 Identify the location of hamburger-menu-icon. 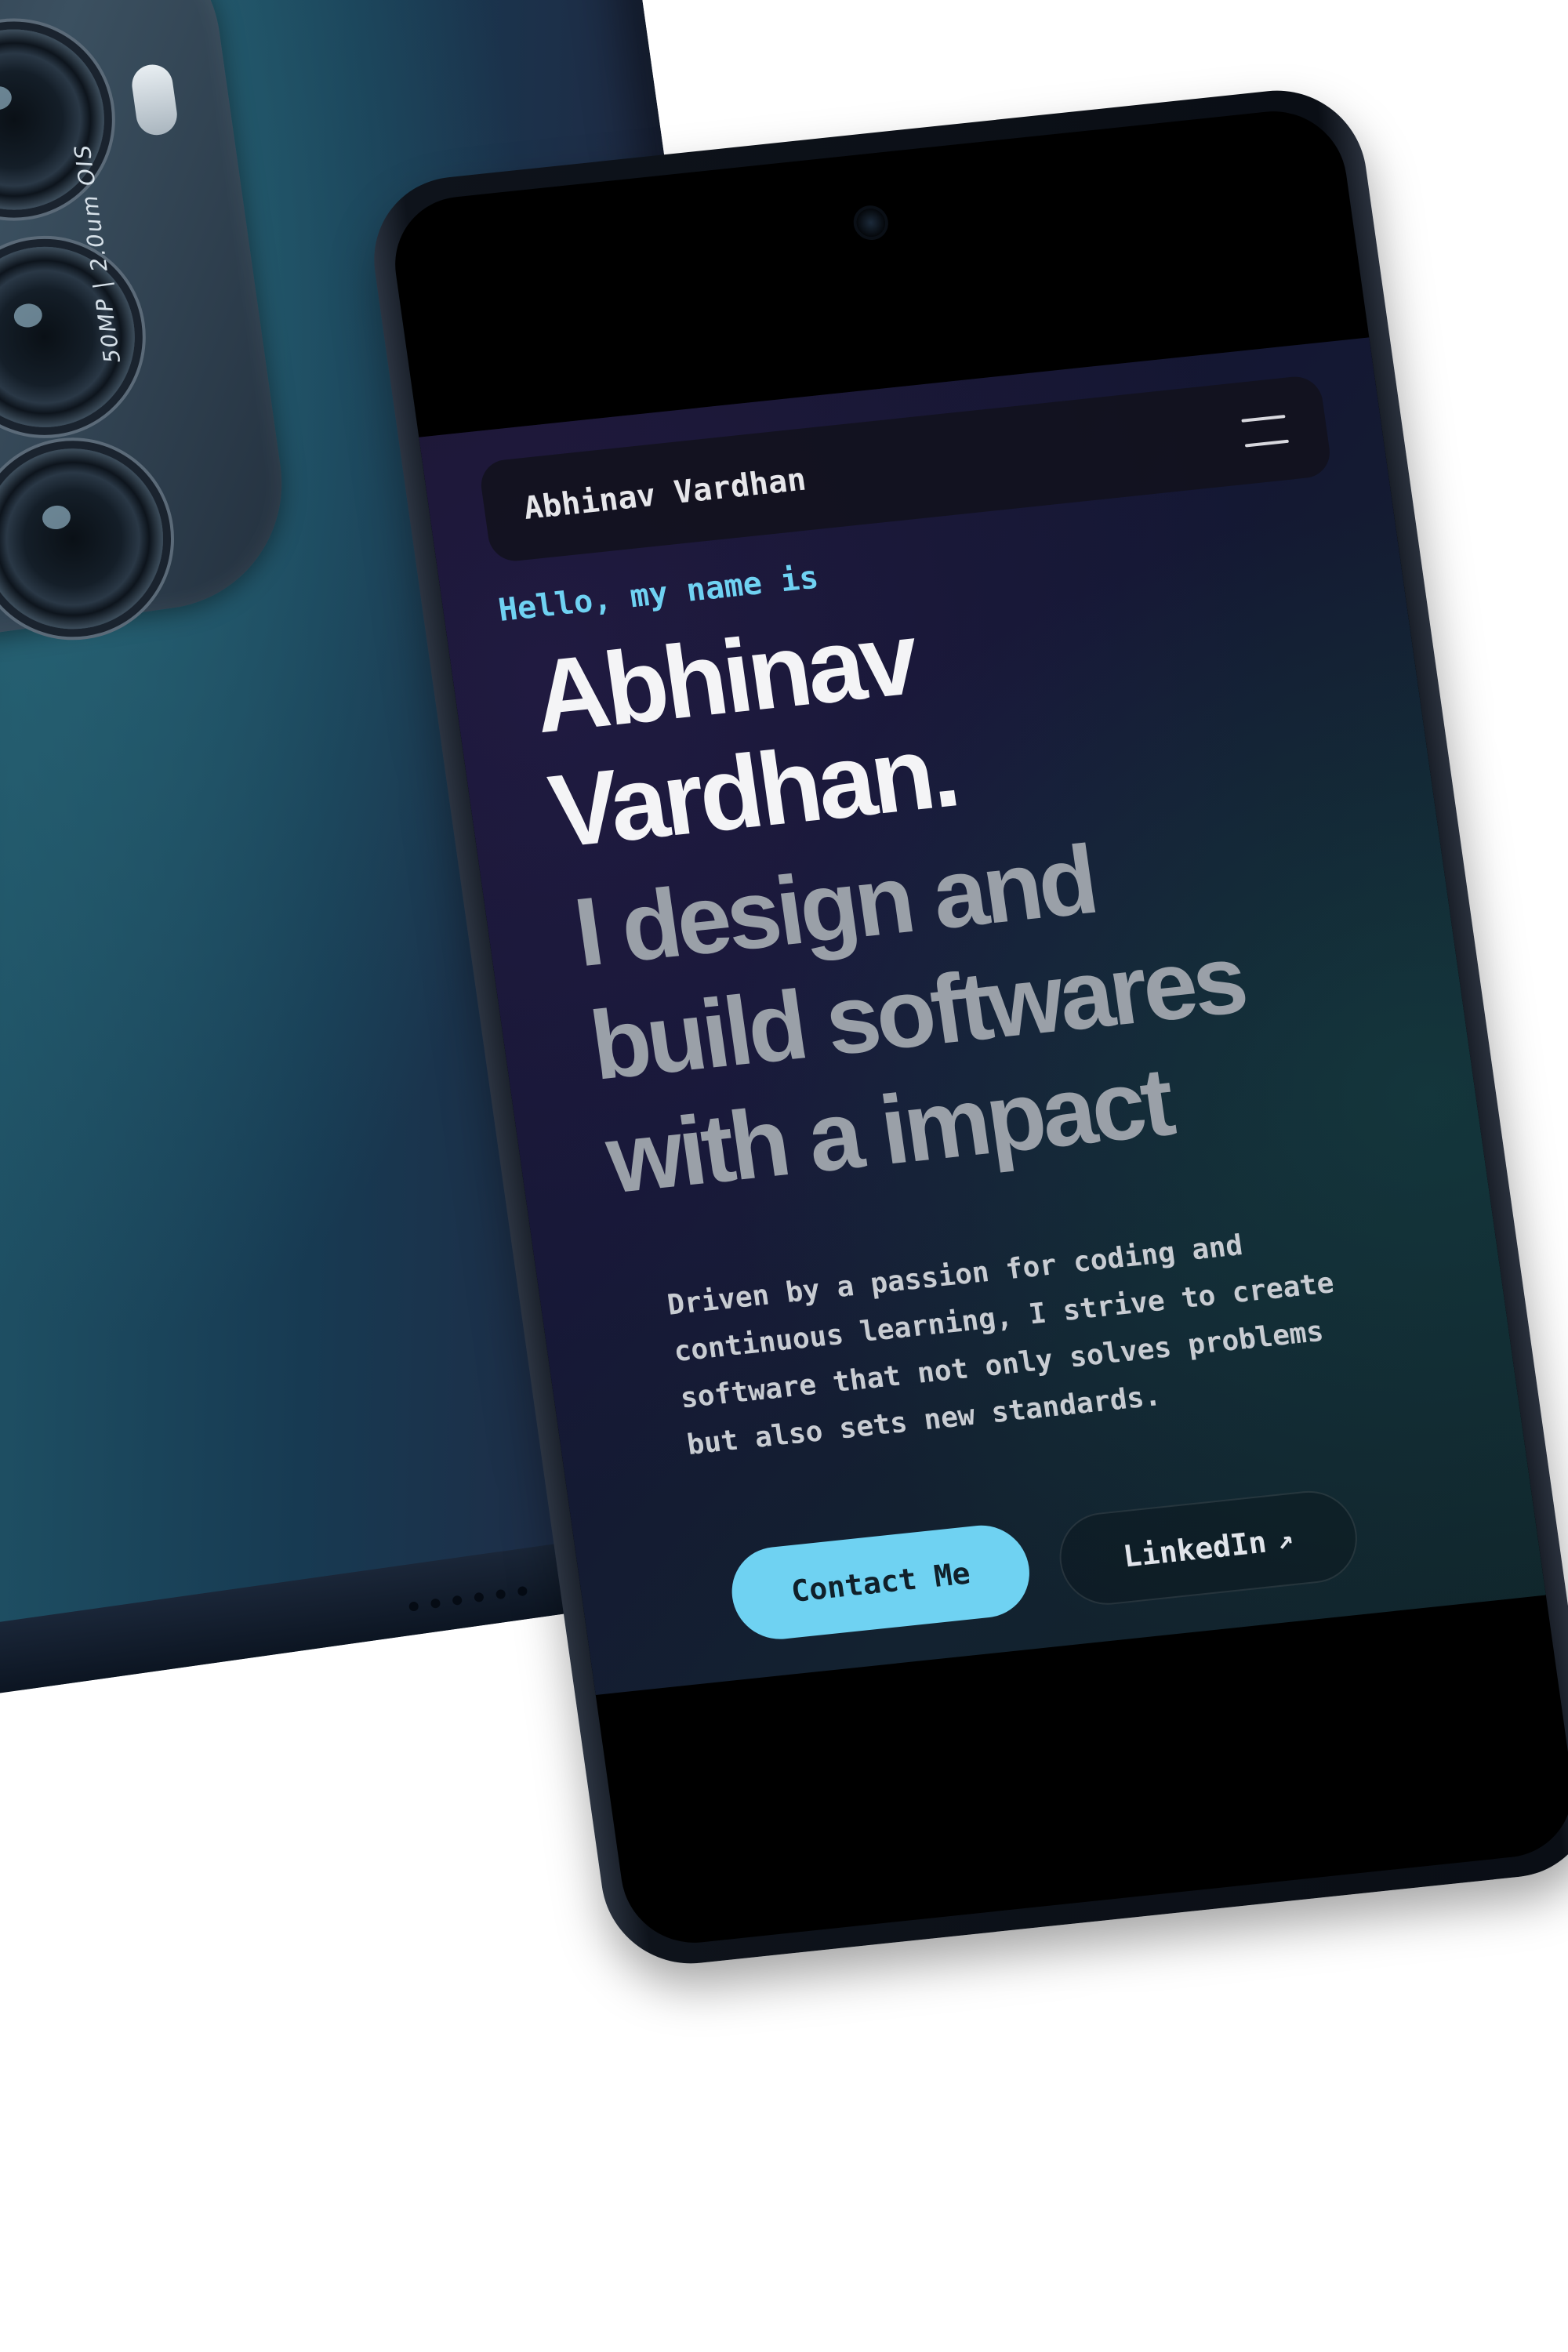
(1265, 431).